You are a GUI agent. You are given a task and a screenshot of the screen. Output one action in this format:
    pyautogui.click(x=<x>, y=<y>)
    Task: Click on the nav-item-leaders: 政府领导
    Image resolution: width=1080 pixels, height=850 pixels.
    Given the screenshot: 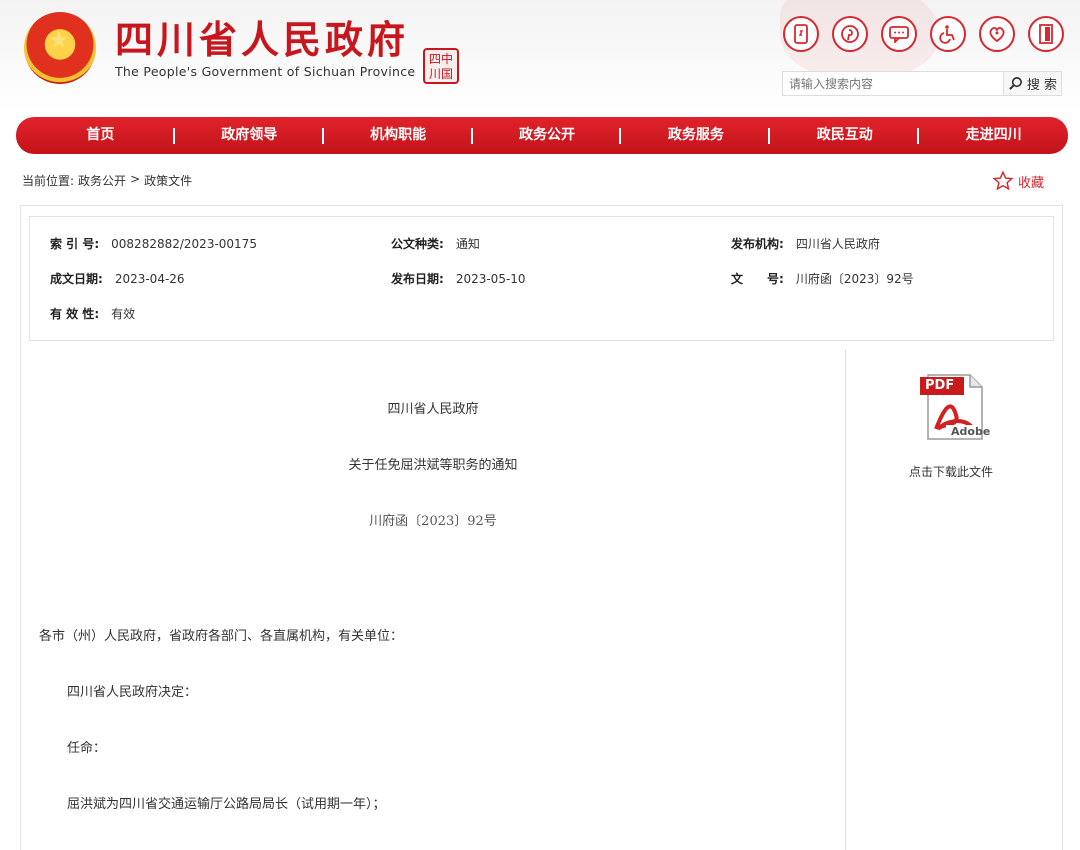 What is the action you would take?
    pyautogui.click(x=249, y=135)
    